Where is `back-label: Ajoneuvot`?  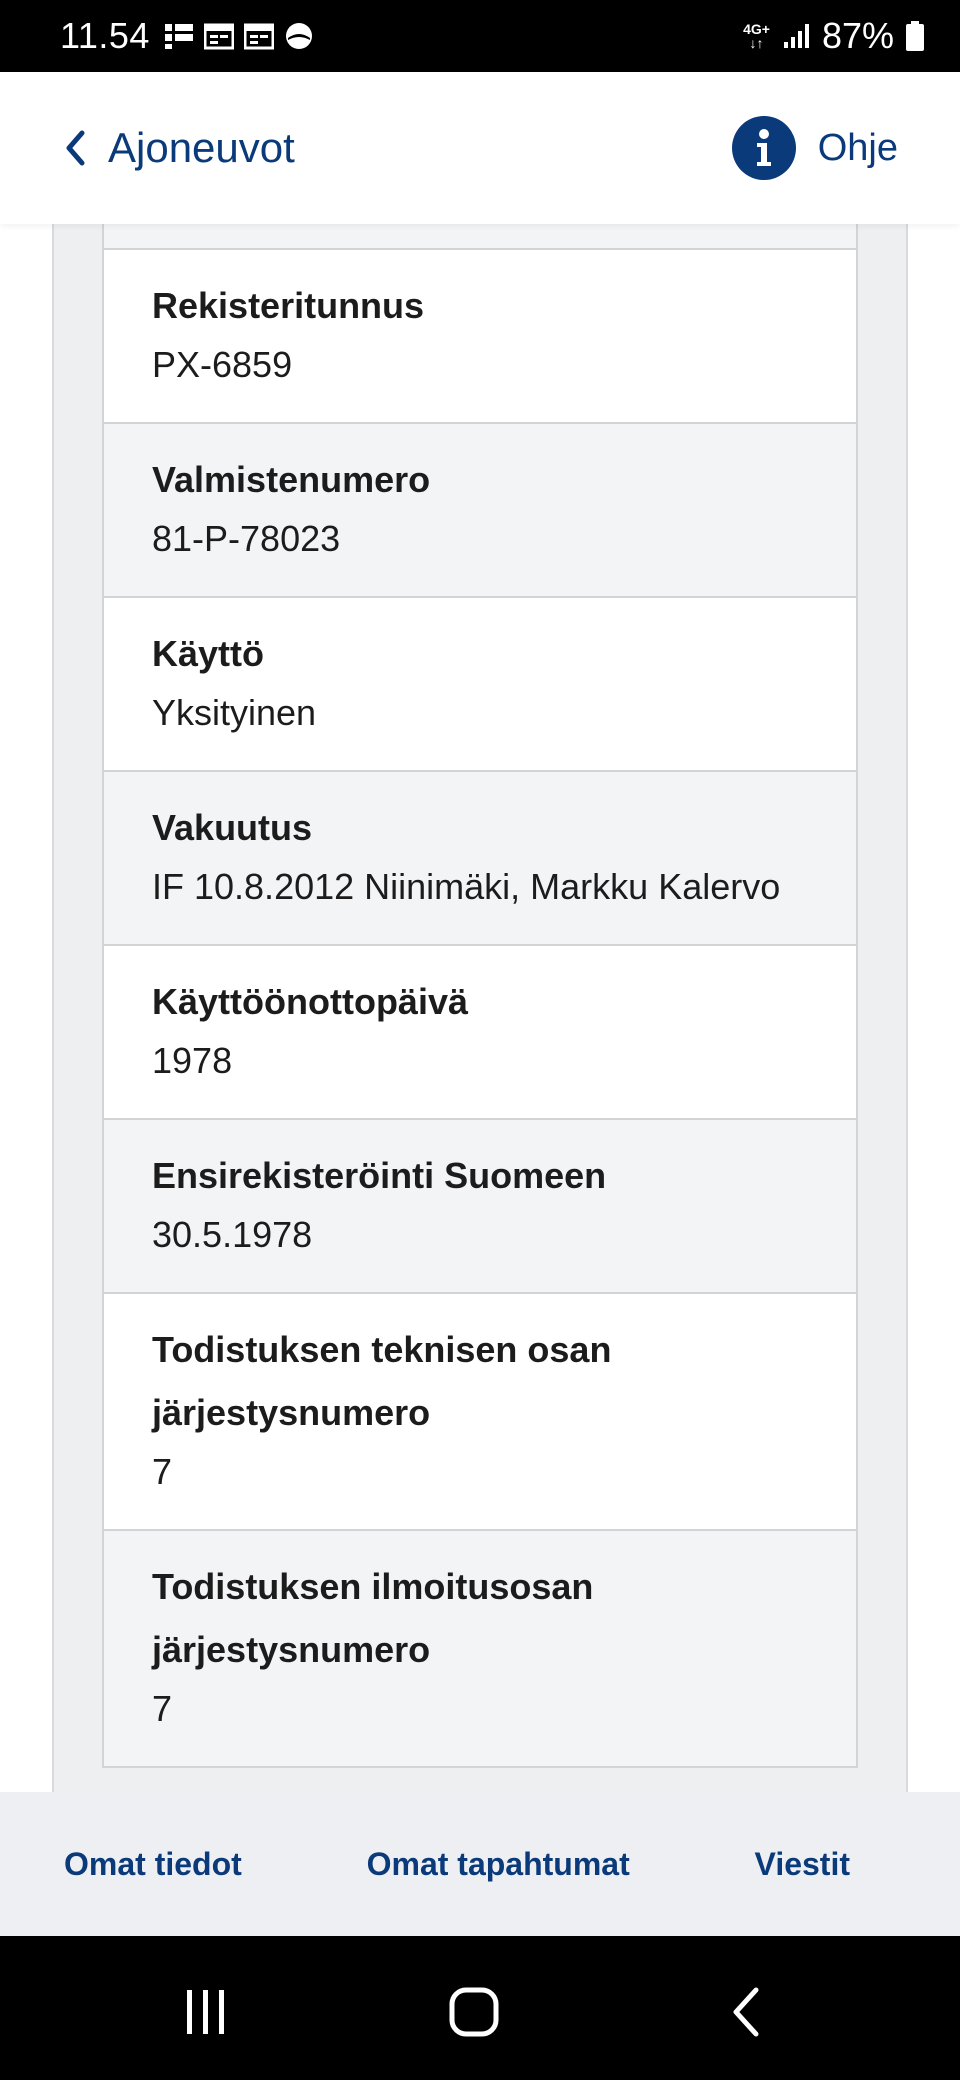
back-label: Ajoneuvot is located at coordinates (201, 147).